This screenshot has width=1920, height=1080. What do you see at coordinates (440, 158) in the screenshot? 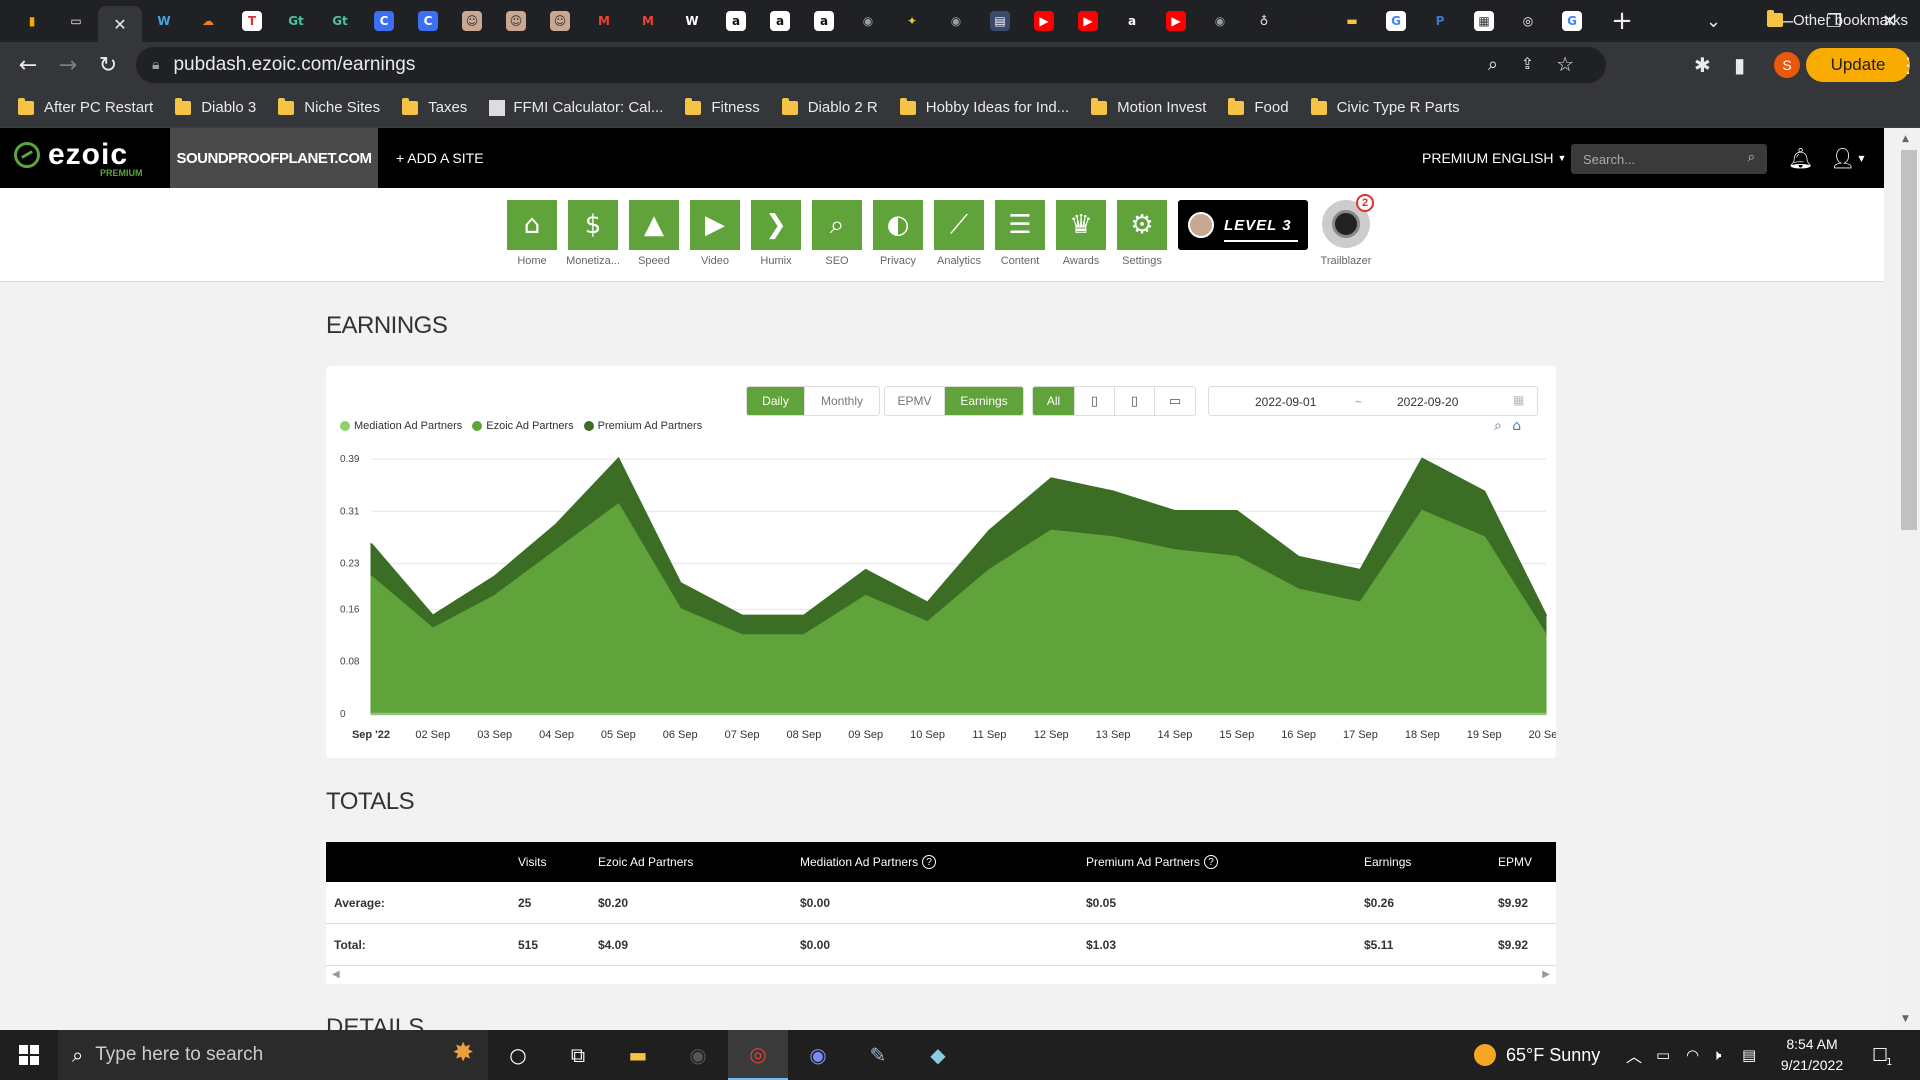
I see `add-site-link: + ADD A SITE` at bounding box center [440, 158].